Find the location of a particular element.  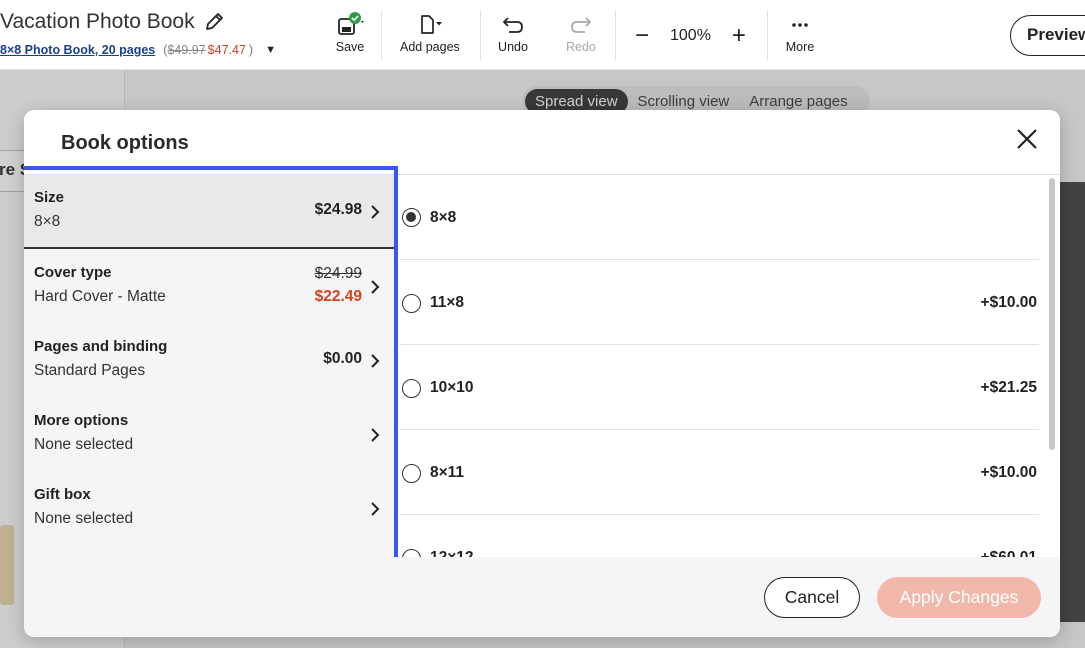

book-product-link: 8×8 Photo Book, 20 pages is located at coordinates (77, 50).